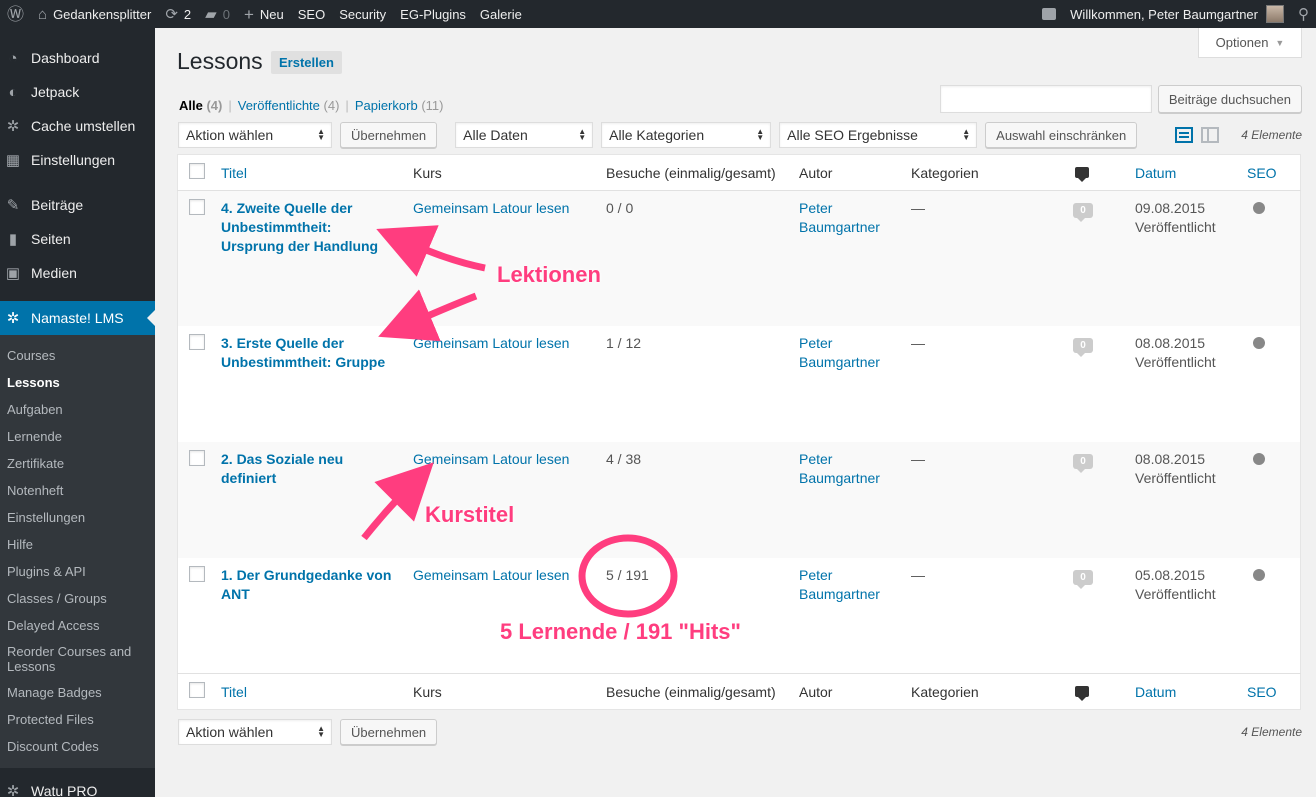 This screenshot has width=1316, height=797. I want to click on submenu-item-lessons: Lessons, so click(77, 382).